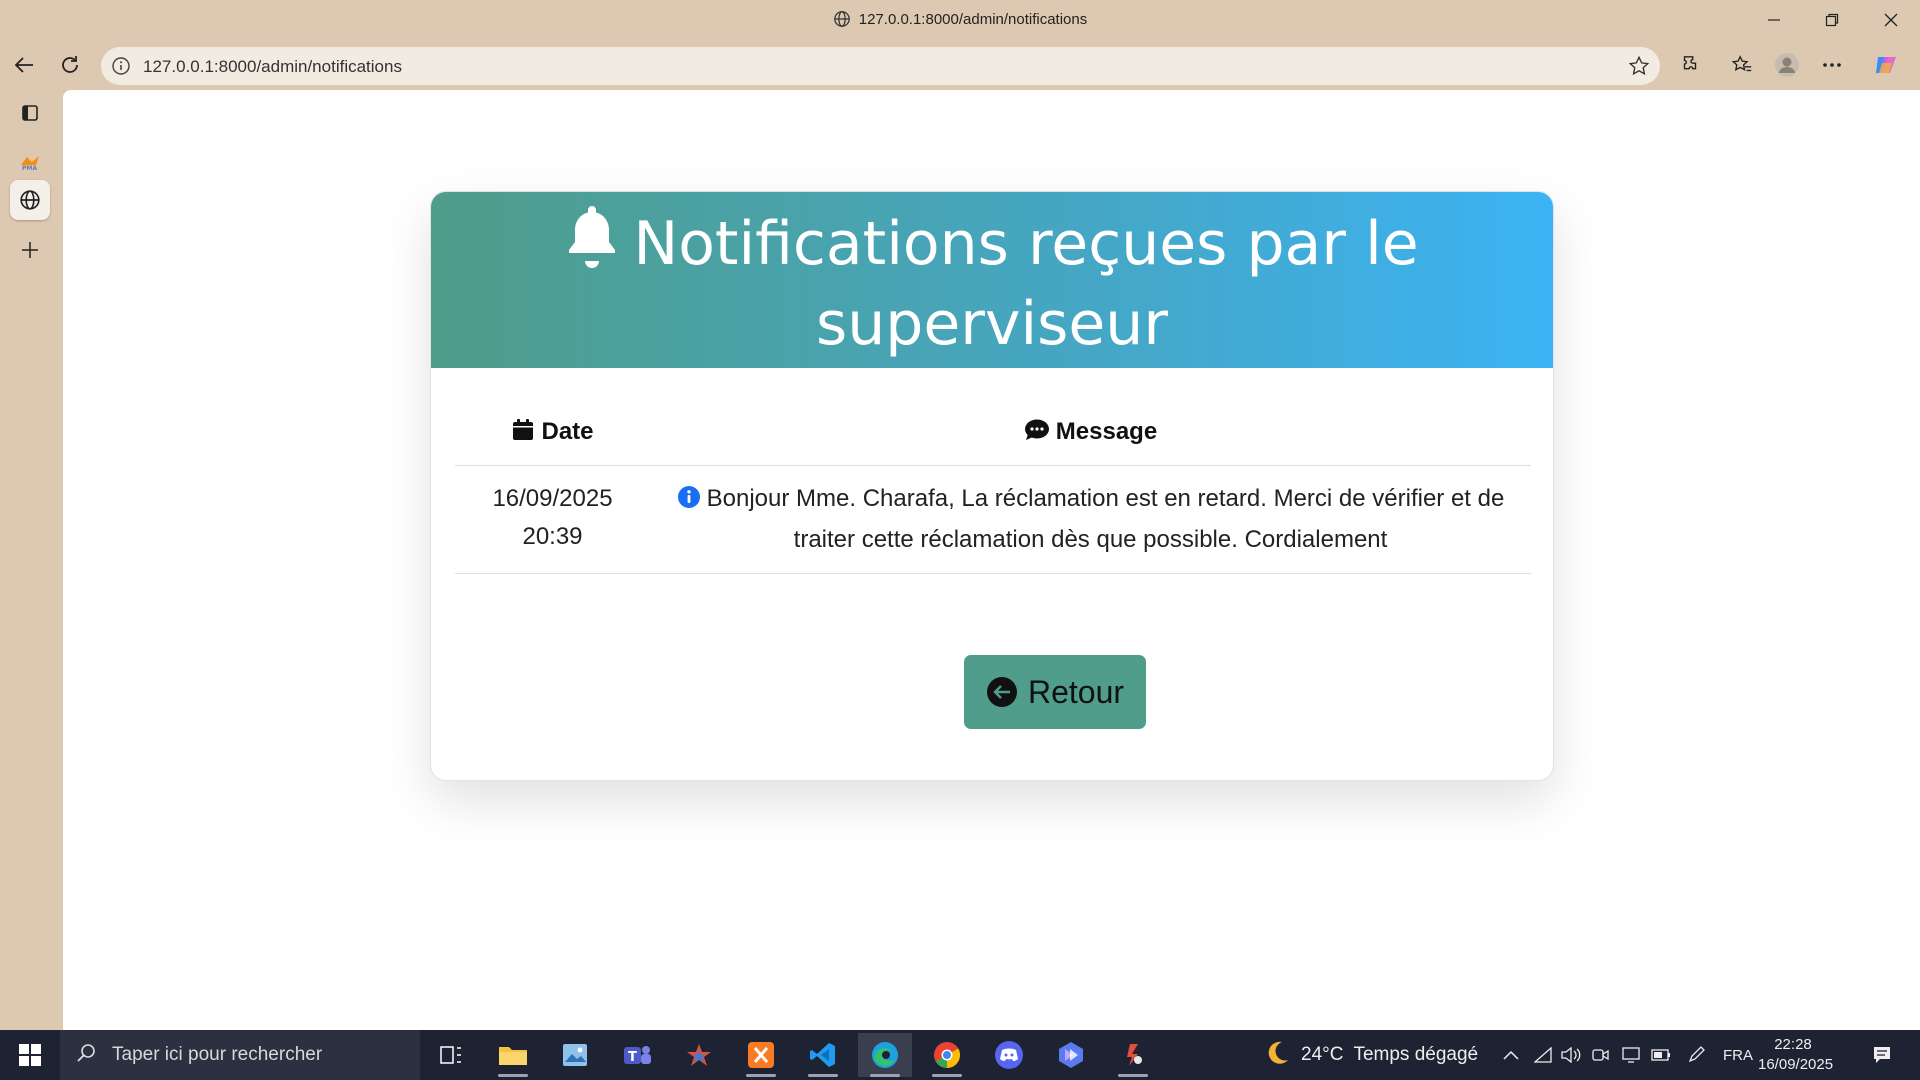 The height and width of the screenshot is (1080, 1920). Describe the element at coordinates (1832, 65) in the screenshot. I see `more-menu-icon` at that location.